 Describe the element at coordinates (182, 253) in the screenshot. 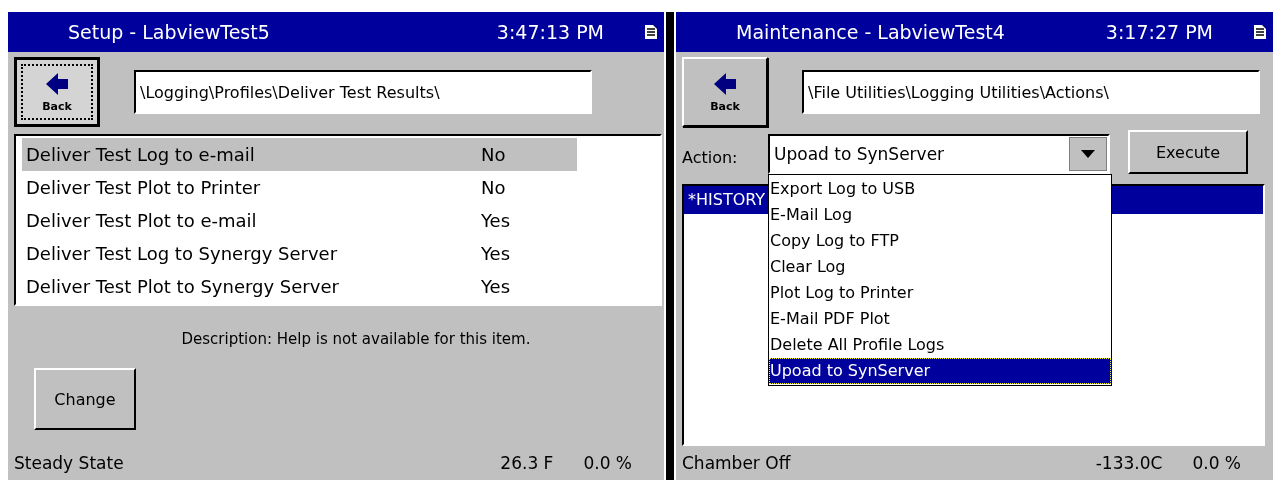

I see `setting-name: Deliver Test Log to Synergy Server` at that location.